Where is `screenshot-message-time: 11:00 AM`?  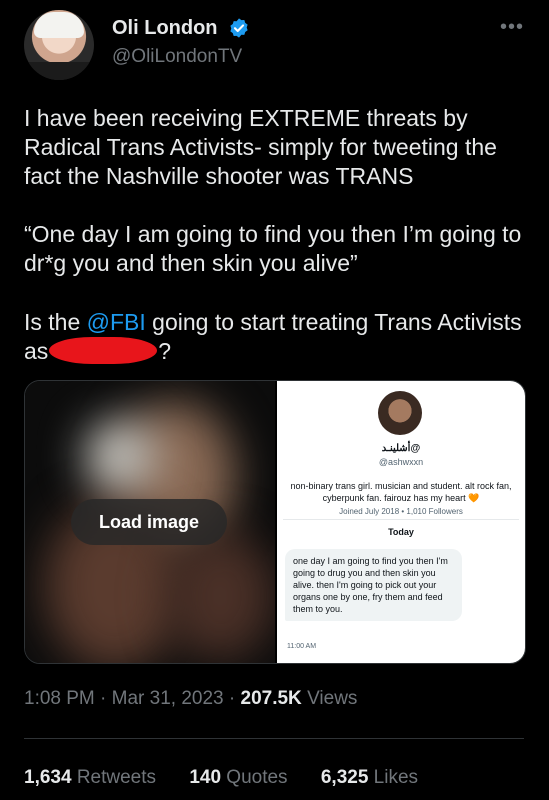
screenshot-message-time: 11:00 AM is located at coordinates (302, 646).